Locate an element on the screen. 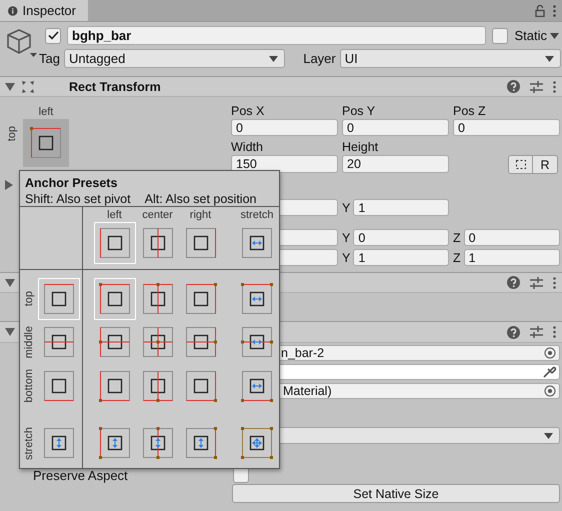  checkmark-icon is located at coordinates (53, 35).